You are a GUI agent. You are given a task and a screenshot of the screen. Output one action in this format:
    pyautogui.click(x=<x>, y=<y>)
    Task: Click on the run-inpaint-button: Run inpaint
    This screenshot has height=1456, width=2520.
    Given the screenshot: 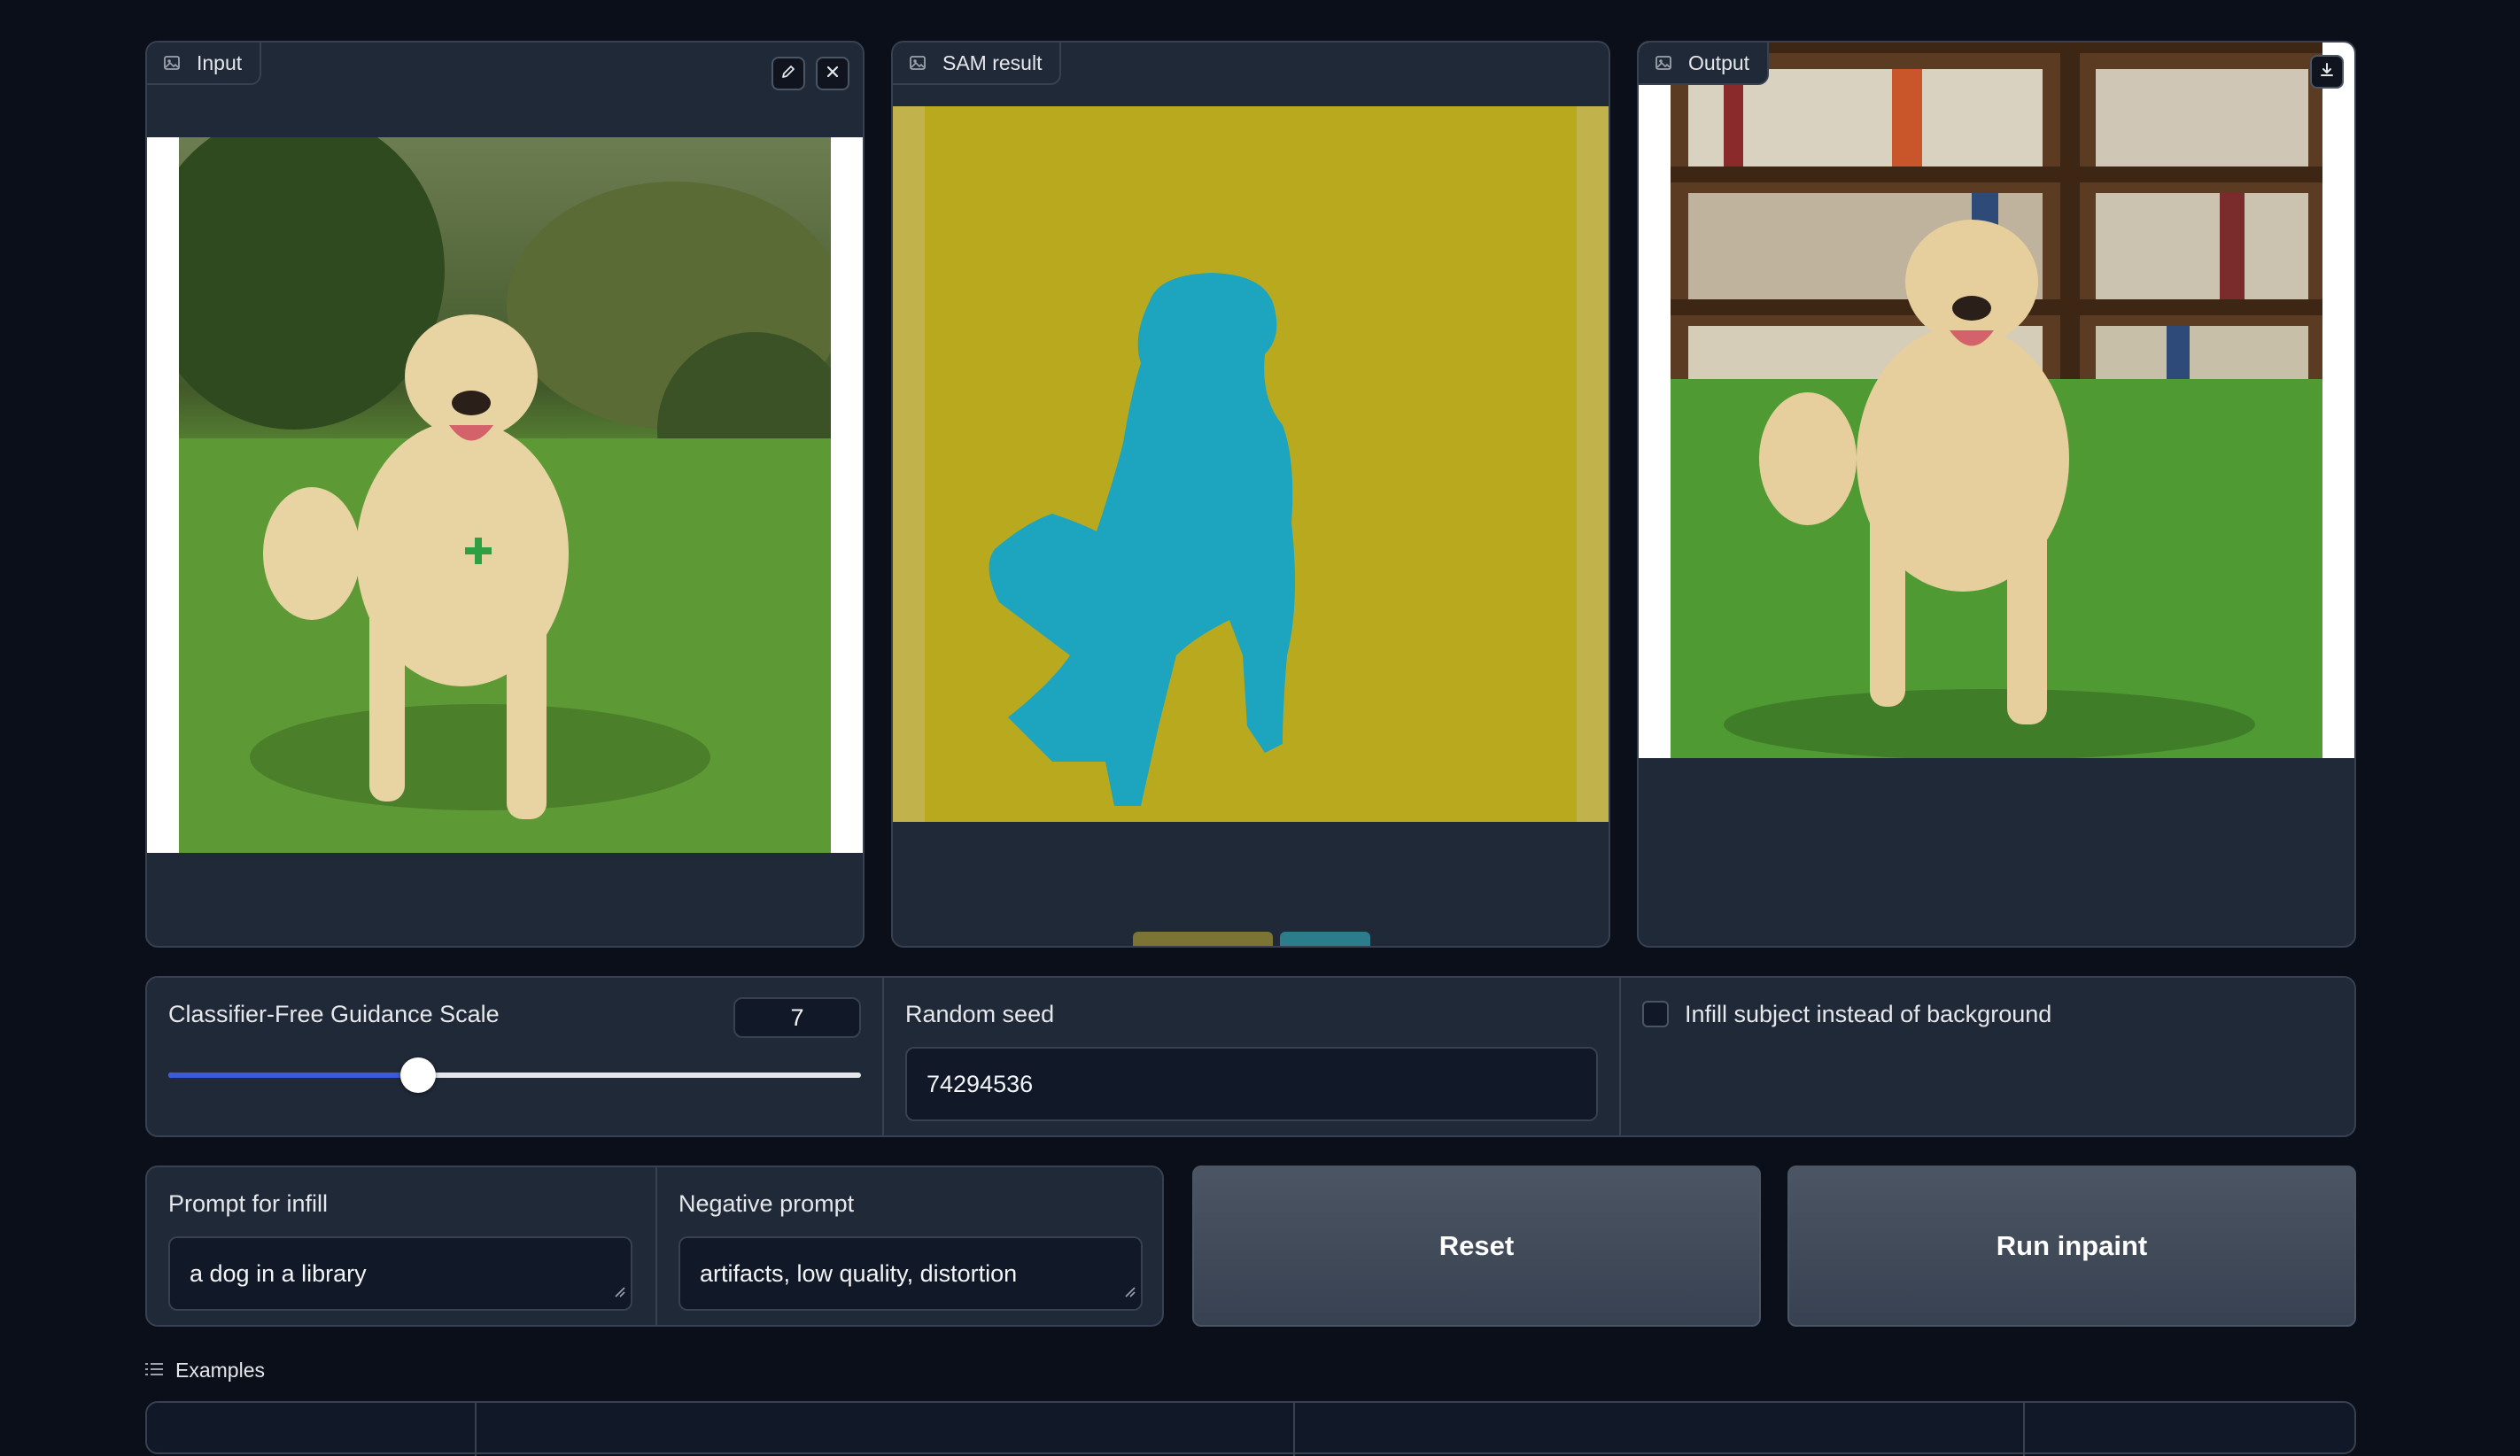 What is the action you would take?
    pyautogui.click(x=2071, y=1246)
    